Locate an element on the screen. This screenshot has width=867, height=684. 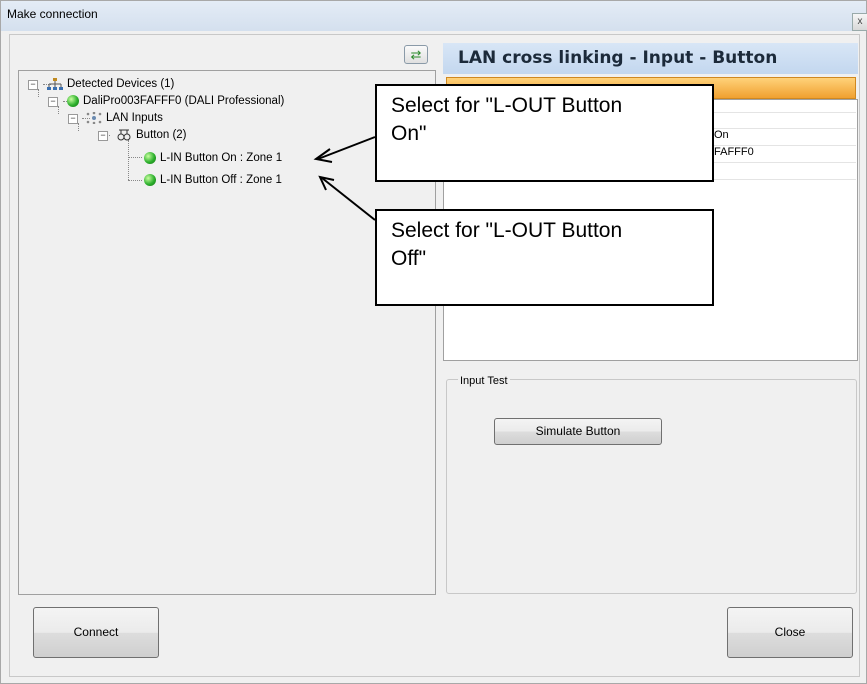
details-title: LAN cross linking - Input - Button is located at coordinates (618, 58).